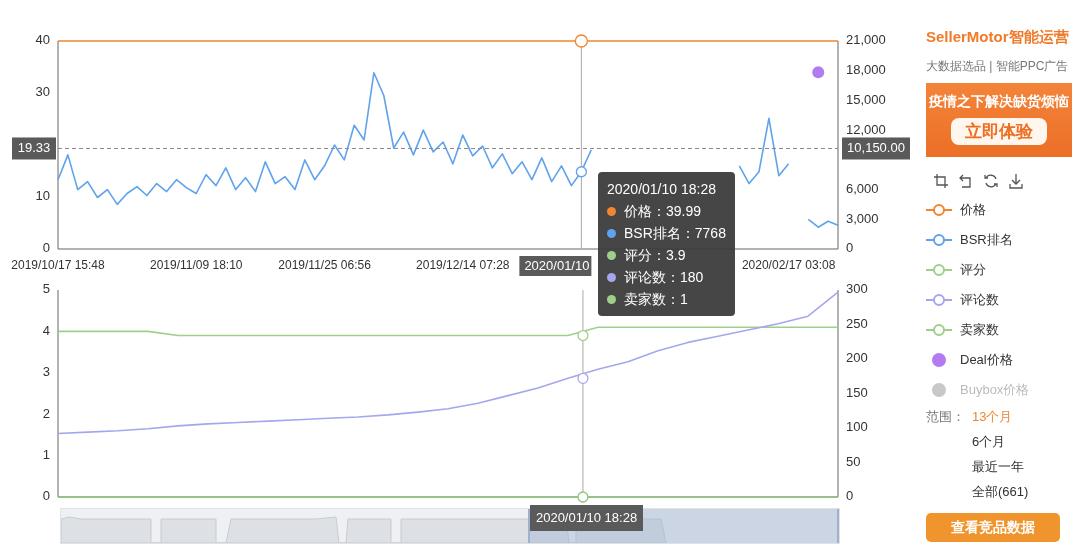  I want to click on data-point, so click(818, 72).